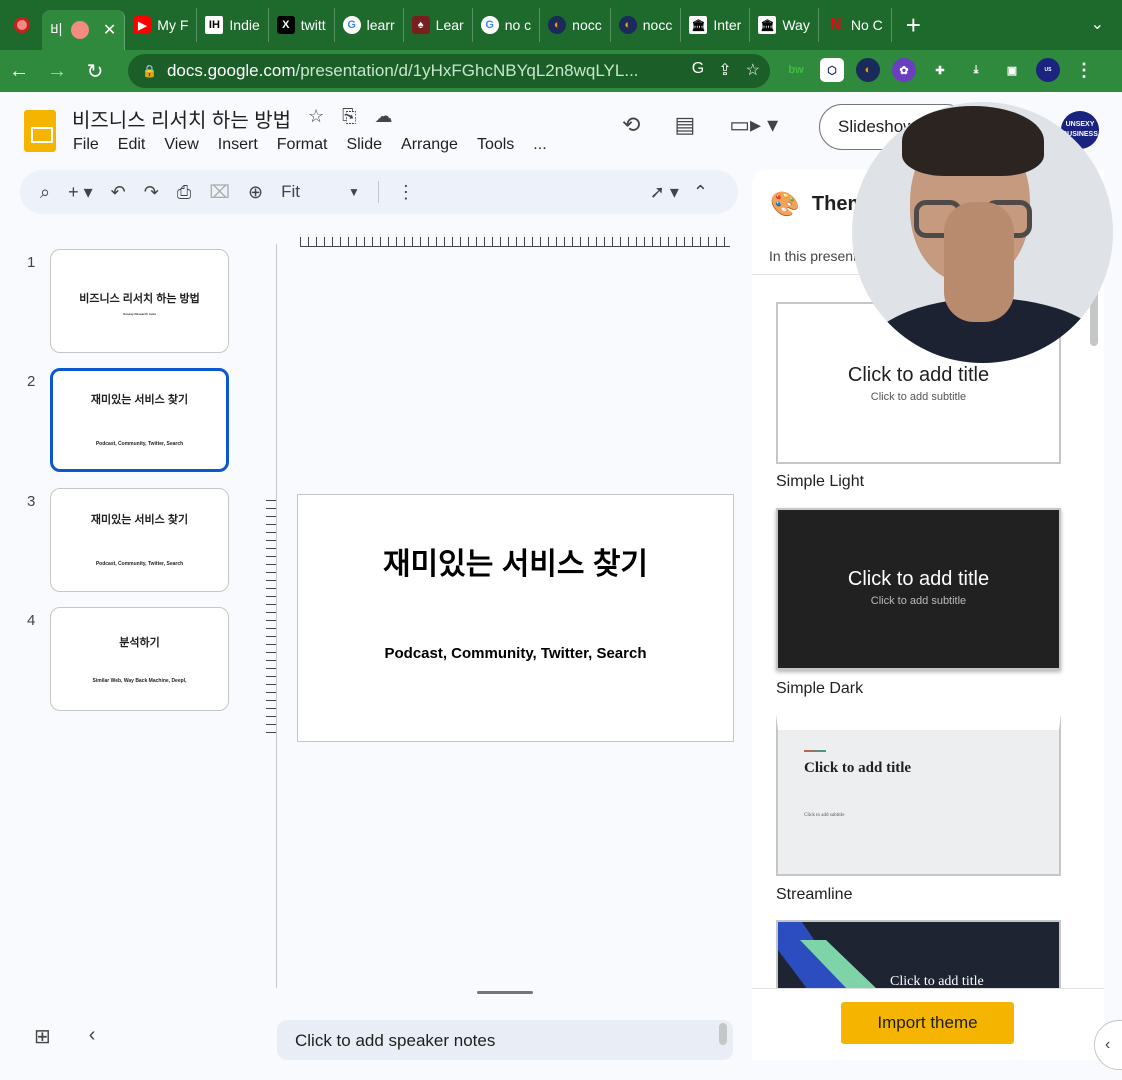 This screenshot has height=1080, width=1122. What do you see at coordinates (320, 192) in the screenshot?
I see `zoom-select: Fit ▼` at bounding box center [320, 192].